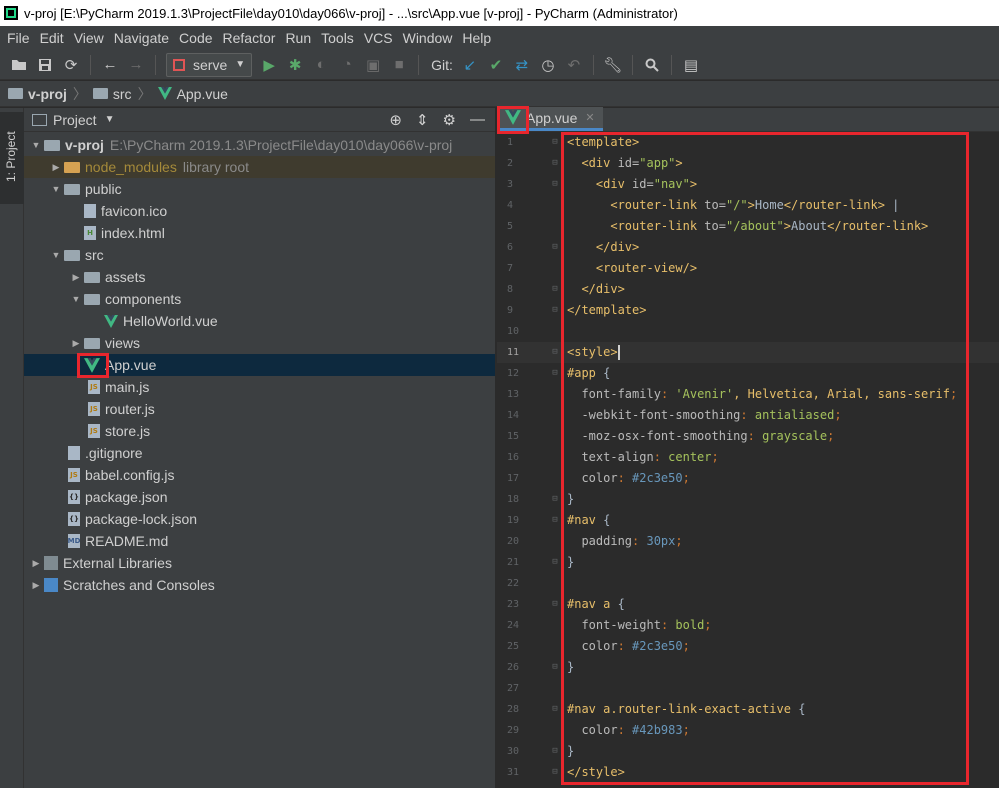  What do you see at coordinates (259, 167) in the screenshot?
I see `tree-item-node-modules: ▶ node_modules library root` at bounding box center [259, 167].